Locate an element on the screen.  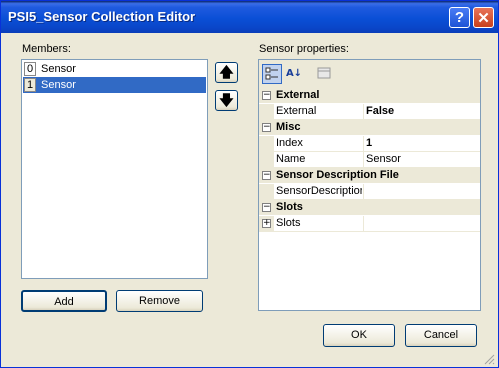
property-pages-icon is located at coordinates (324, 74).